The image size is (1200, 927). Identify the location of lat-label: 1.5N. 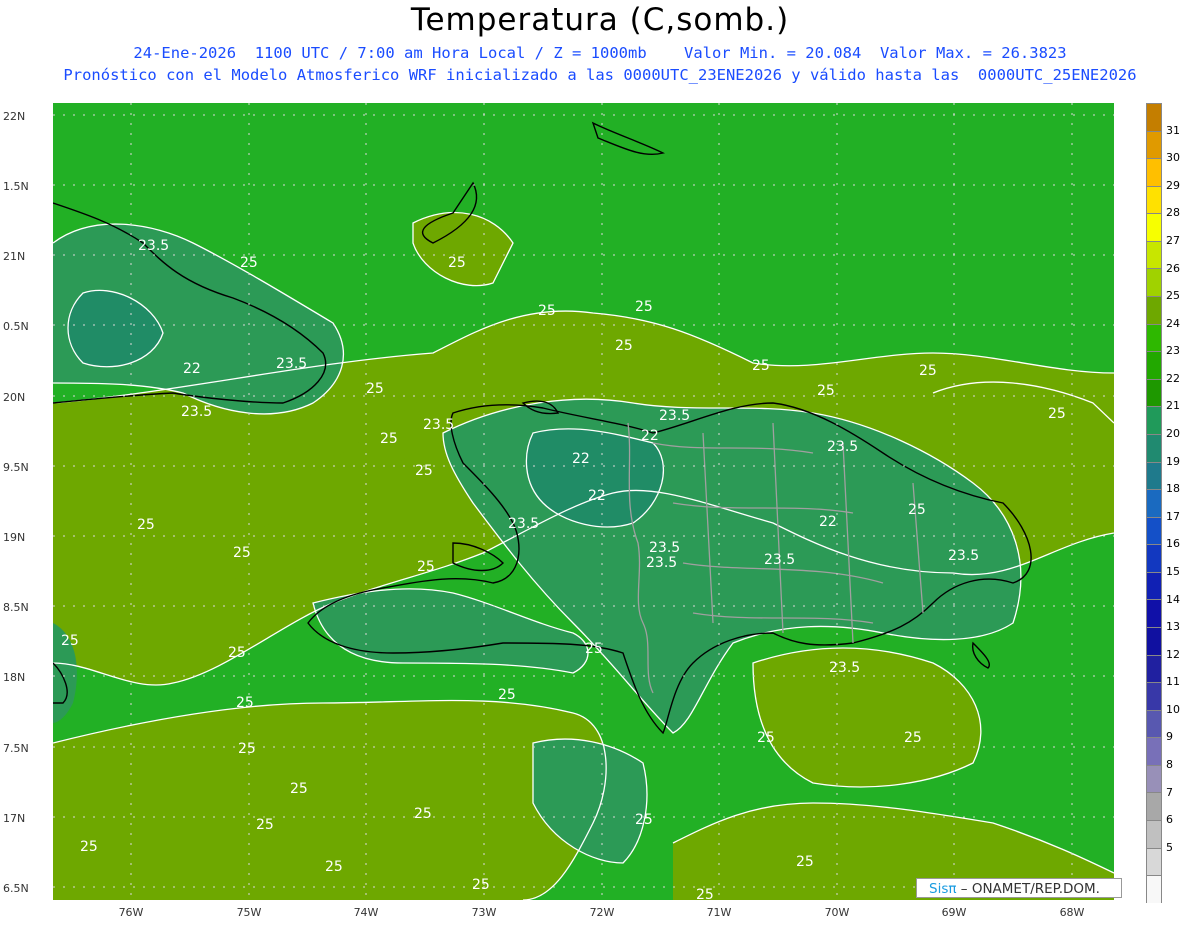
(16, 186).